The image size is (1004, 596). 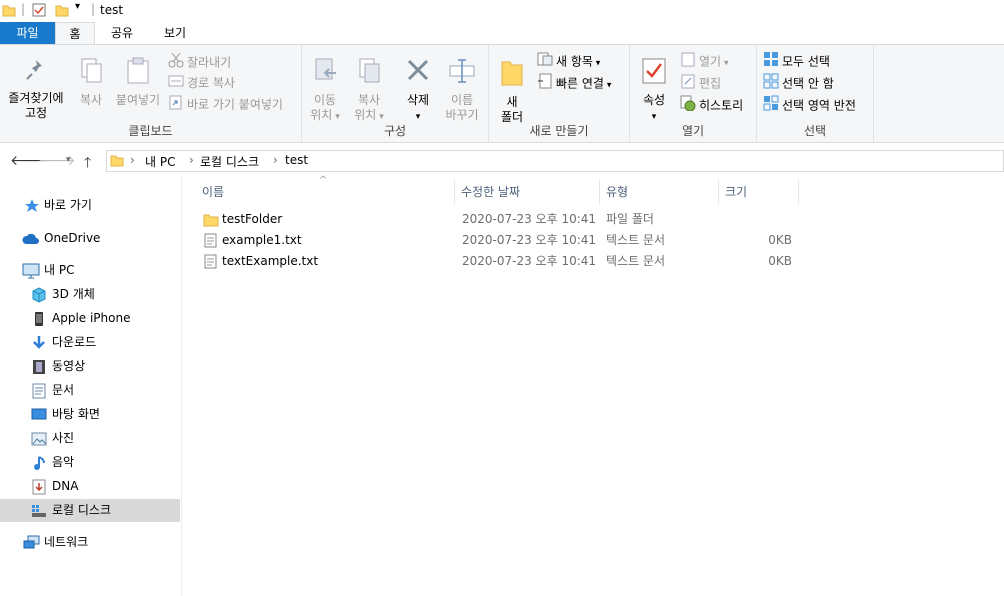 I want to click on copy-path-button: 경로 복사, so click(x=201, y=83).